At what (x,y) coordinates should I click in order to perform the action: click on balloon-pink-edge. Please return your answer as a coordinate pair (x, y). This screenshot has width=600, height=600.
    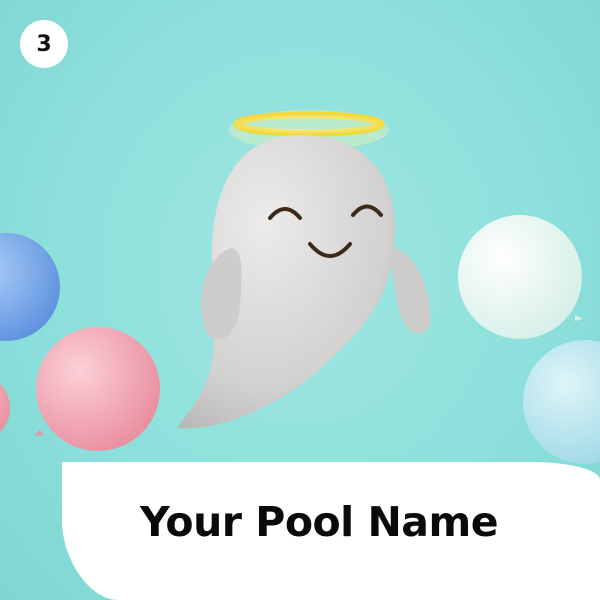
    Looking at the image, I should click on (5, 408).